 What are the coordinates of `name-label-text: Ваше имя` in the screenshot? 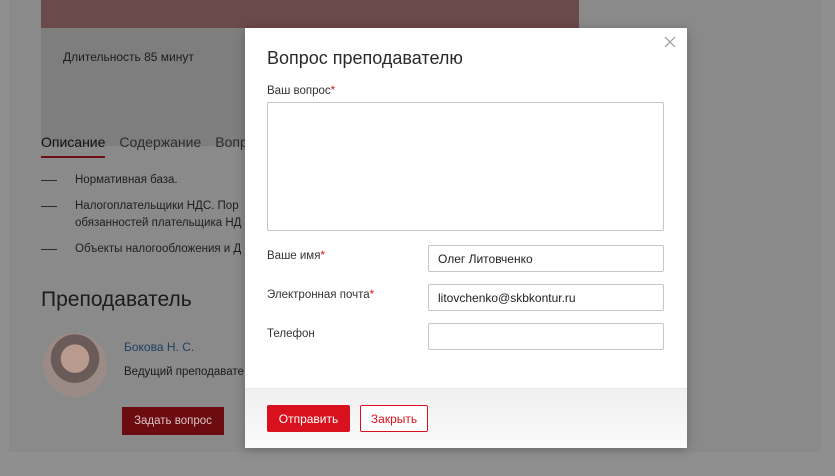 It's located at (294, 256).